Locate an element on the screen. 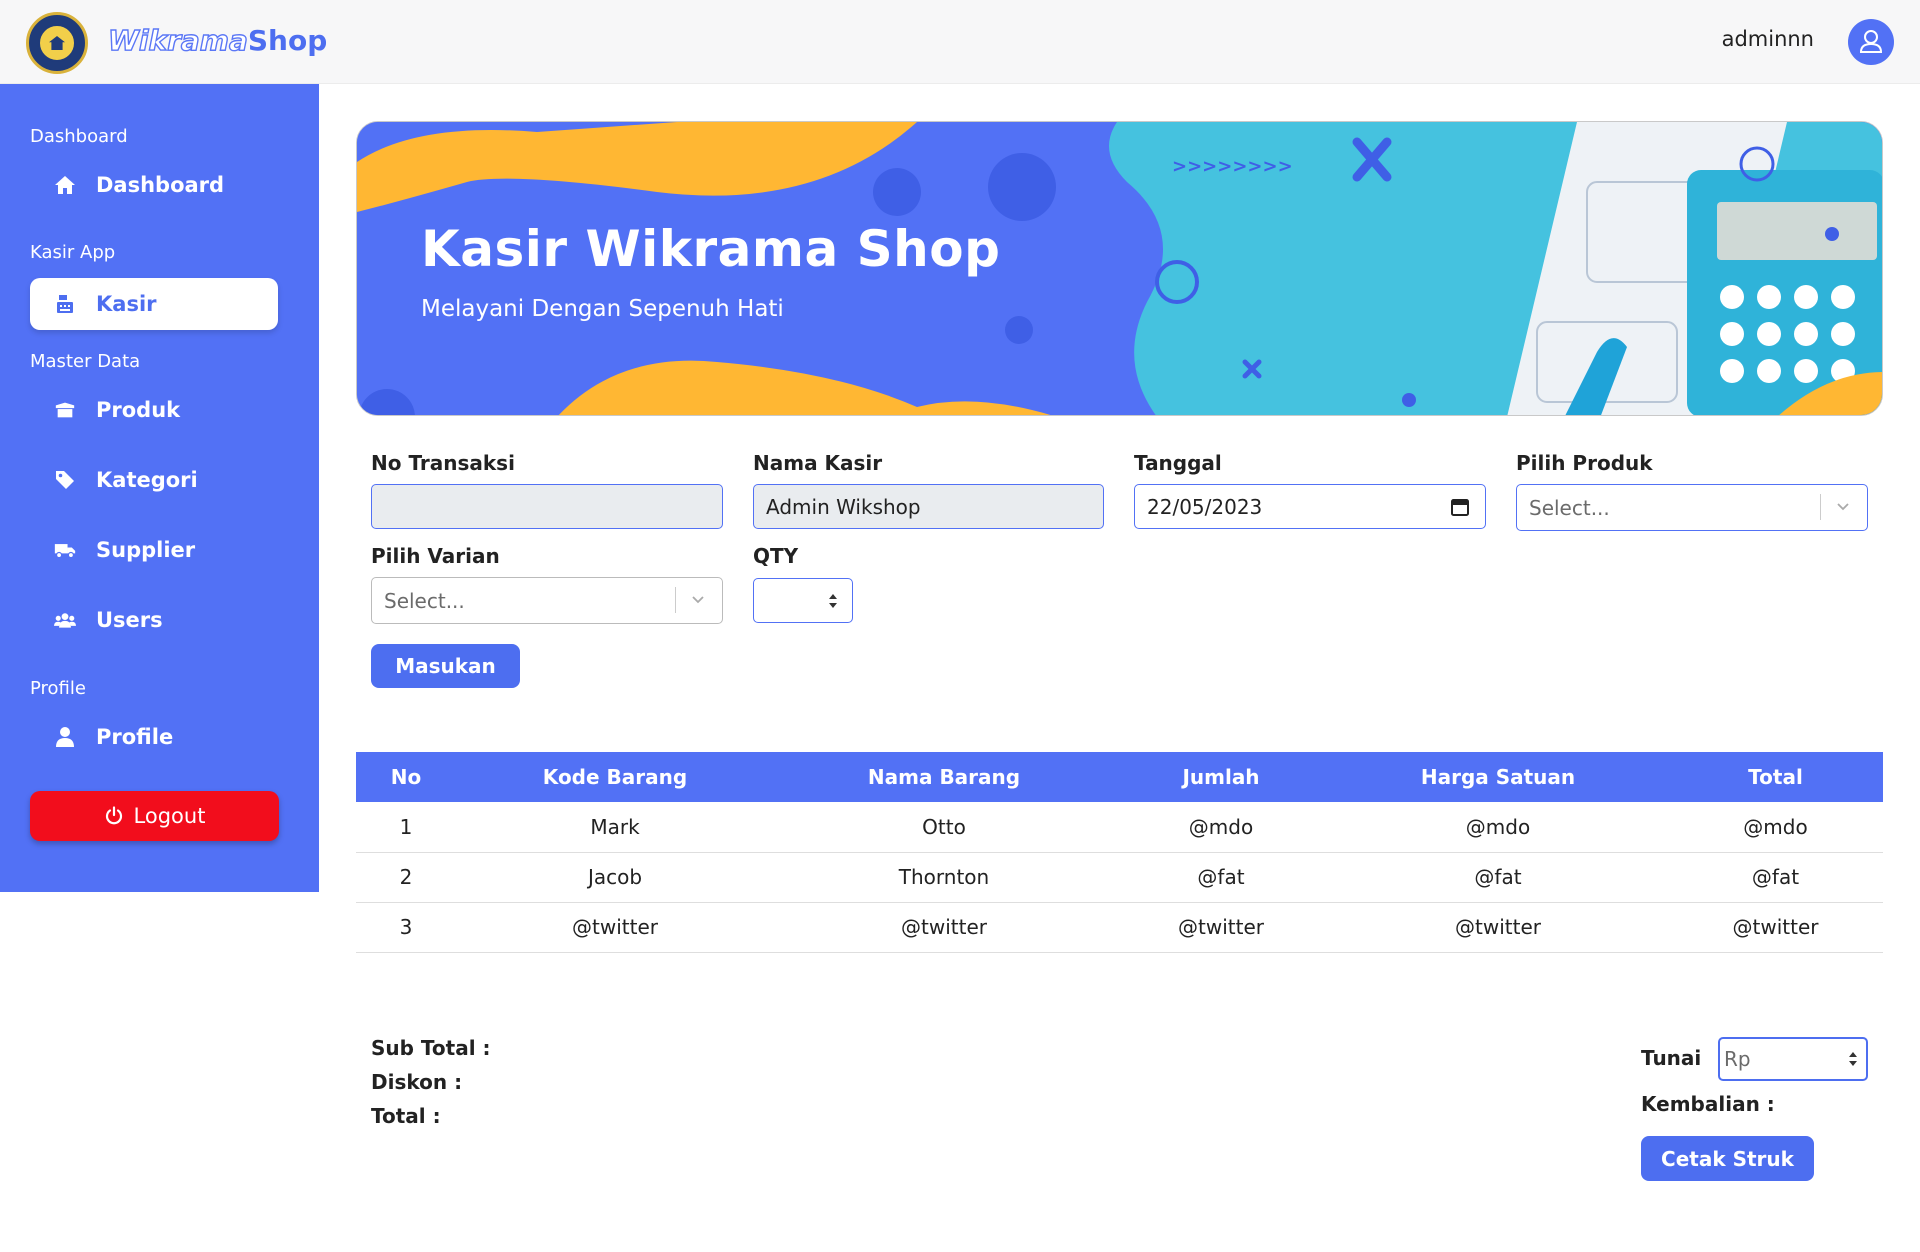 The image size is (1920, 1252). username: adminnn is located at coordinates (1768, 39).